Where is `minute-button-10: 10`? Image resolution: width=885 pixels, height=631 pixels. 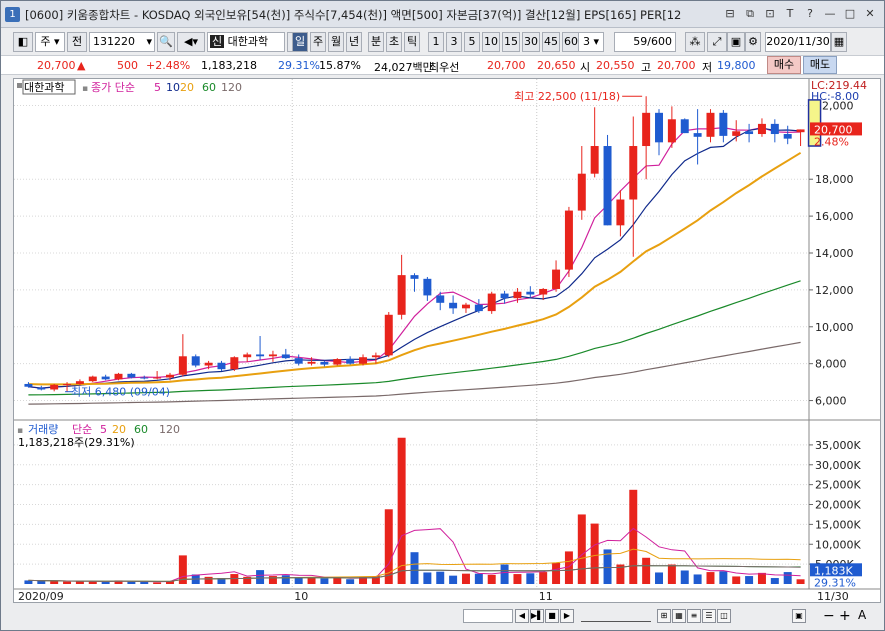
minute-button-10: 10 is located at coordinates (491, 42).